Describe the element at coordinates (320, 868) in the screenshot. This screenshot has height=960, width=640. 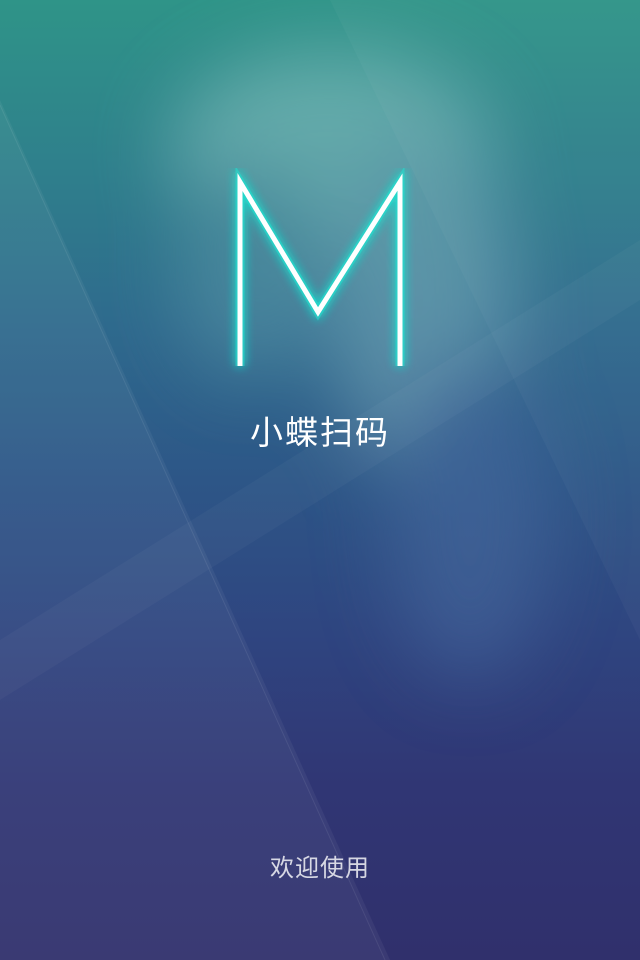
I see `welcome-text: 欢迎使用` at that location.